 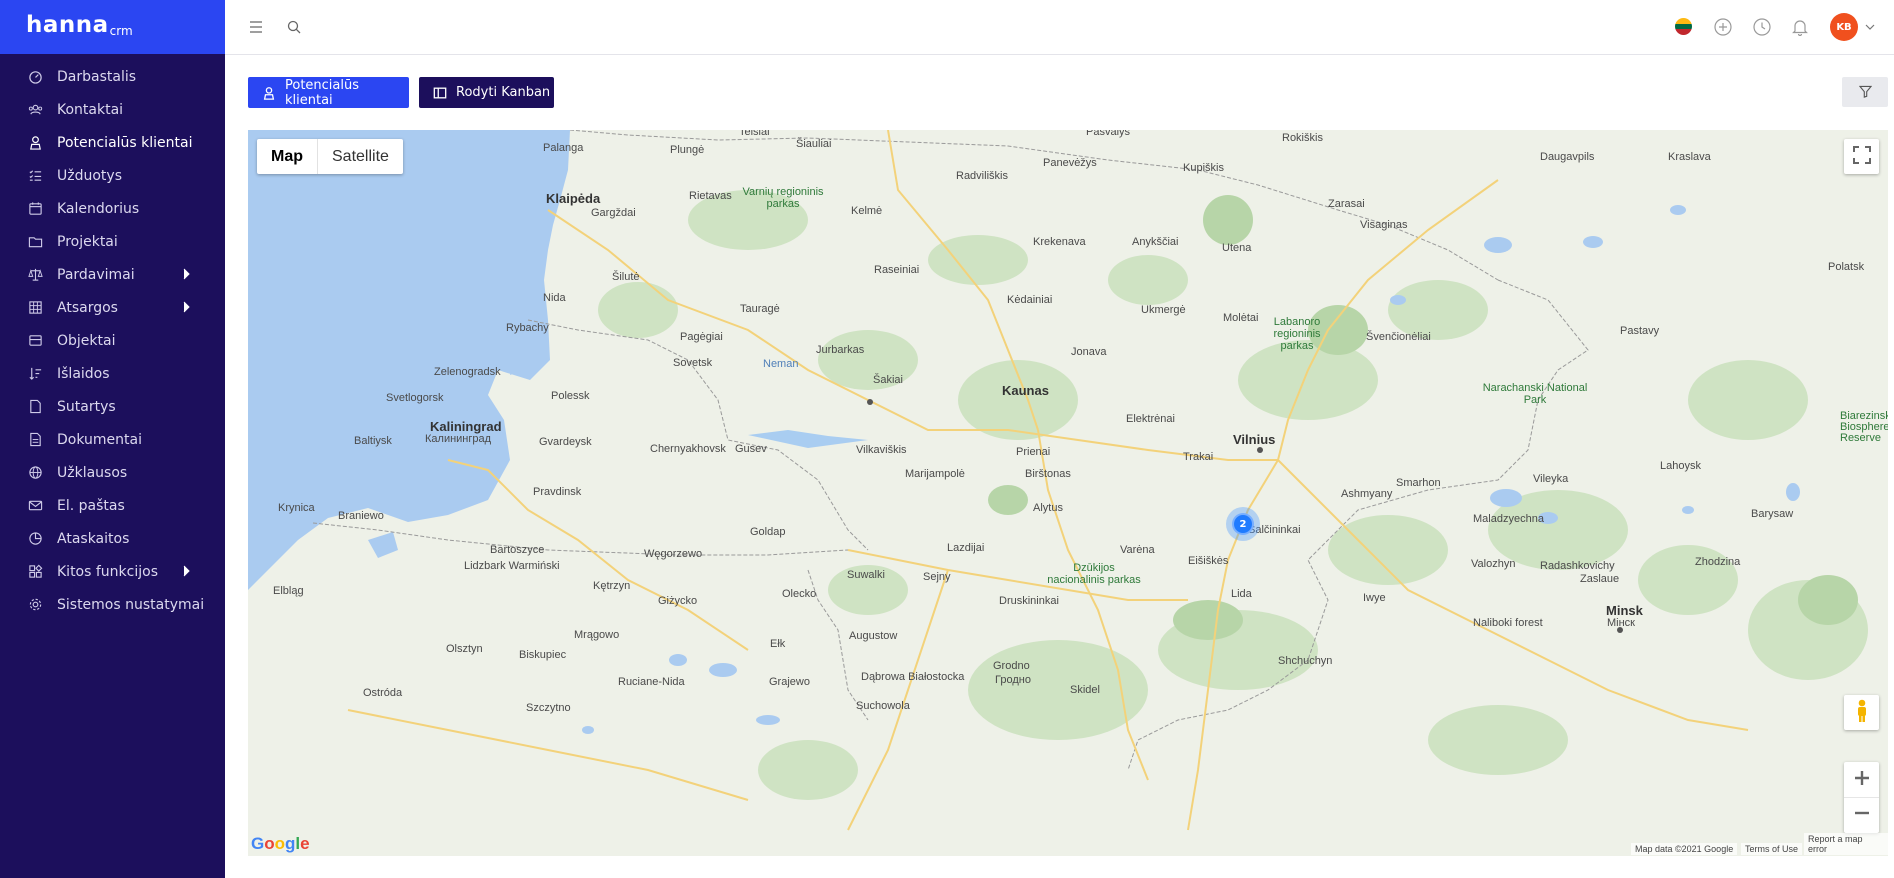 What do you see at coordinates (328, 92) in the screenshot?
I see `leads-button: Potencialūs klientai` at bounding box center [328, 92].